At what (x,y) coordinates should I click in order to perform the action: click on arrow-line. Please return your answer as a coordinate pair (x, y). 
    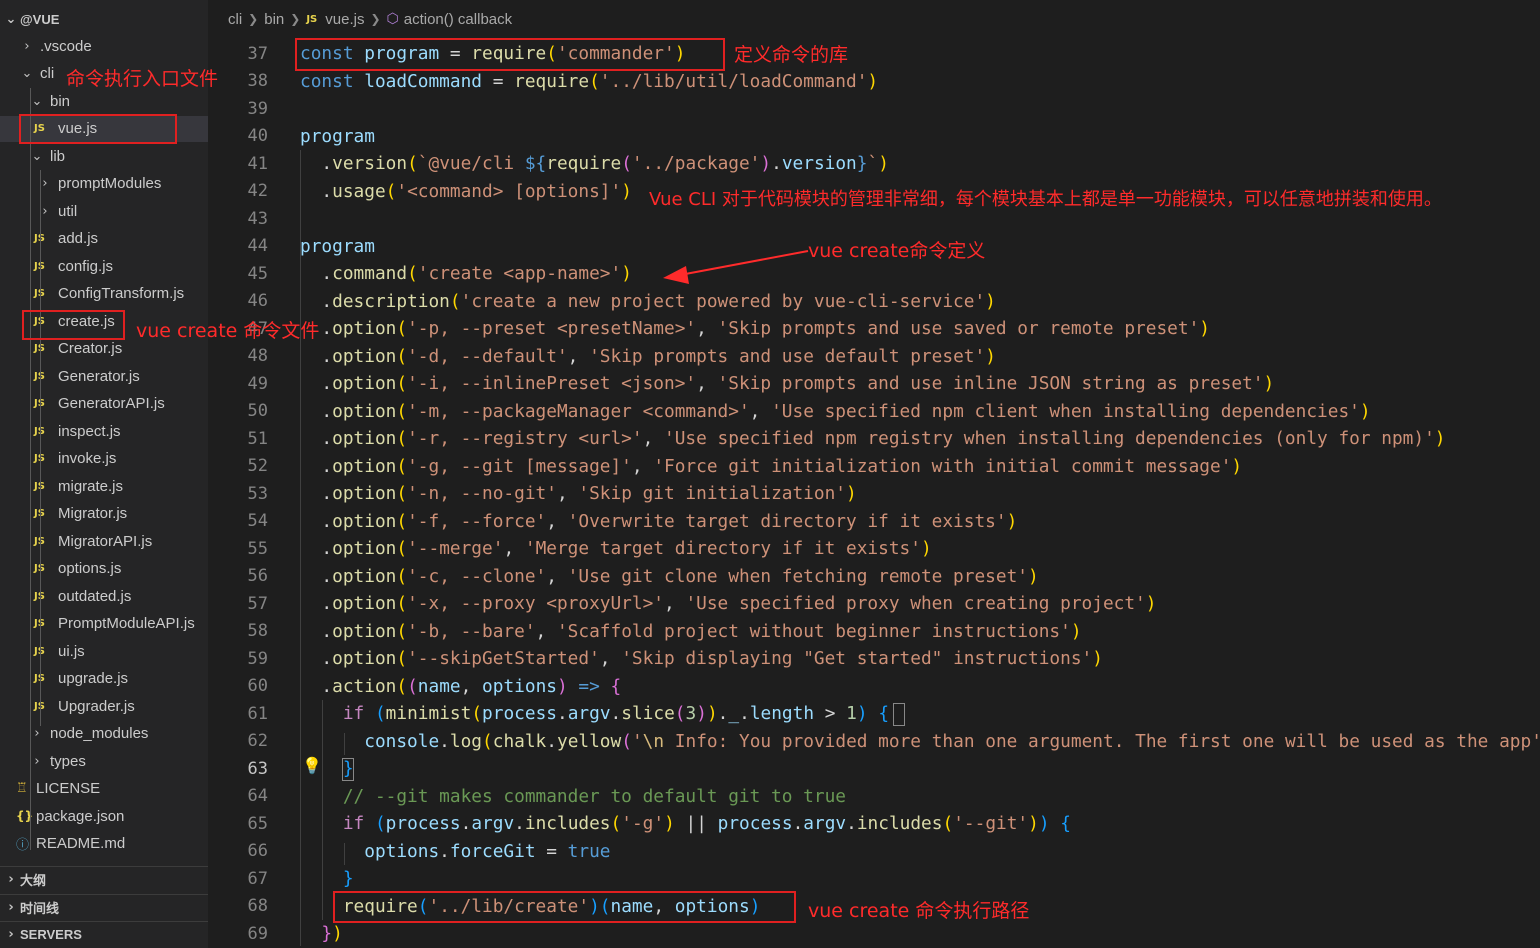
    Looking at the image, I should click on (744, 263).